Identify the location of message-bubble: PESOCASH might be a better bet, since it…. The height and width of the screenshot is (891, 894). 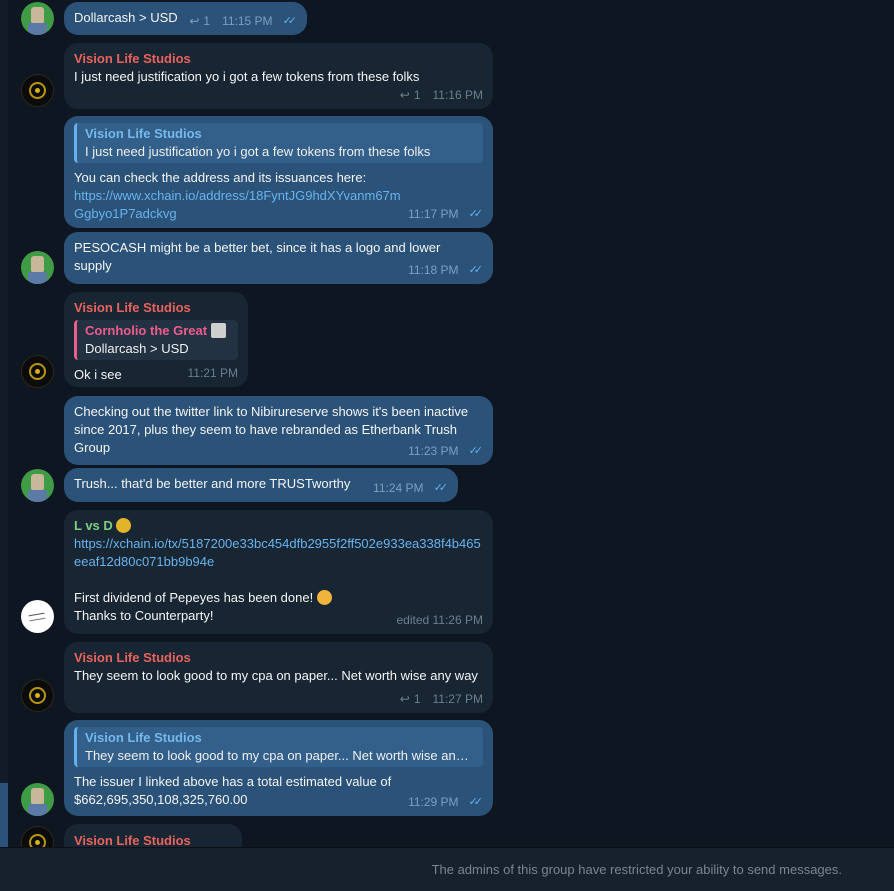
(278, 258).